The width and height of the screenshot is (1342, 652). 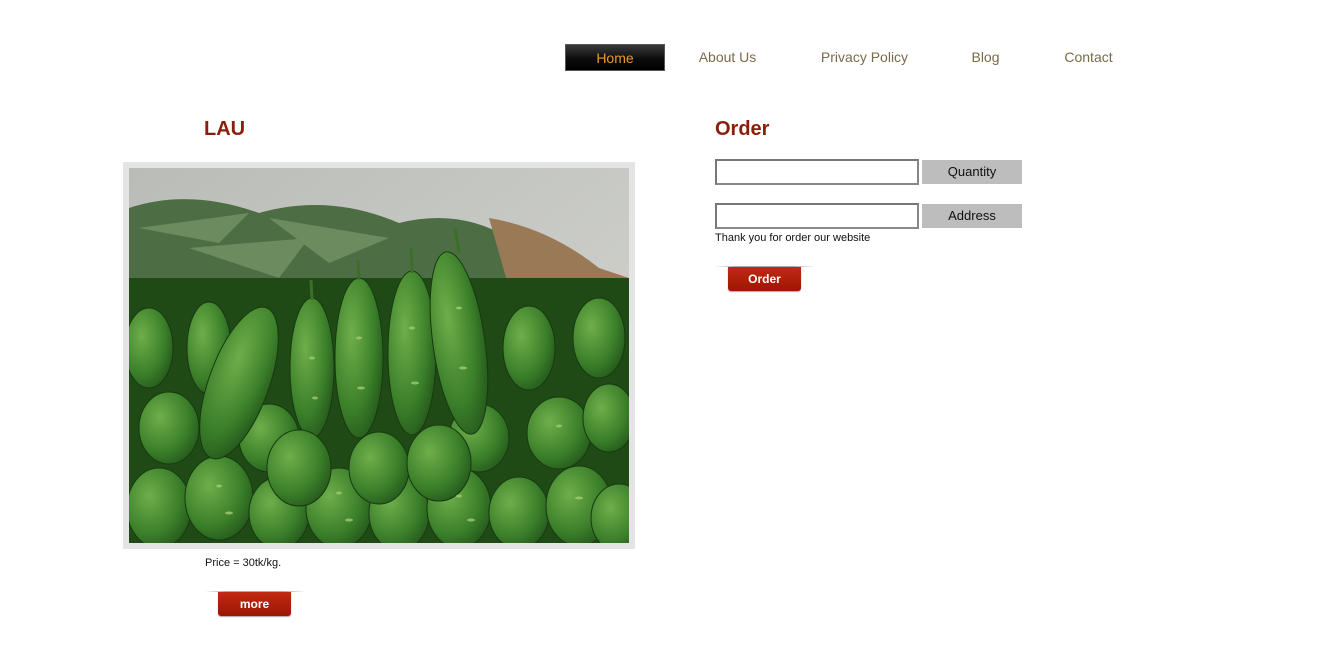 What do you see at coordinates (742, 129) in the screenshot?
I see `order-title: Order` at bounding box center [742, 129].